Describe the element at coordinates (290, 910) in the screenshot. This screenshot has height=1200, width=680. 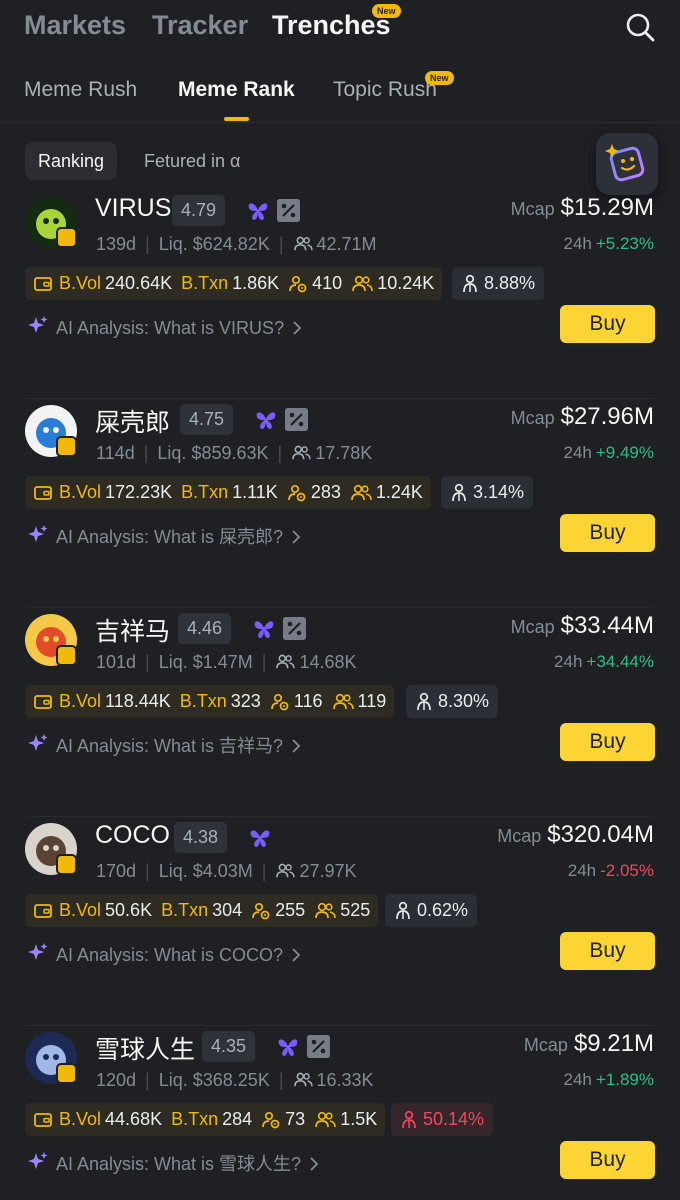
I see `sniper-count: 255` at that location.